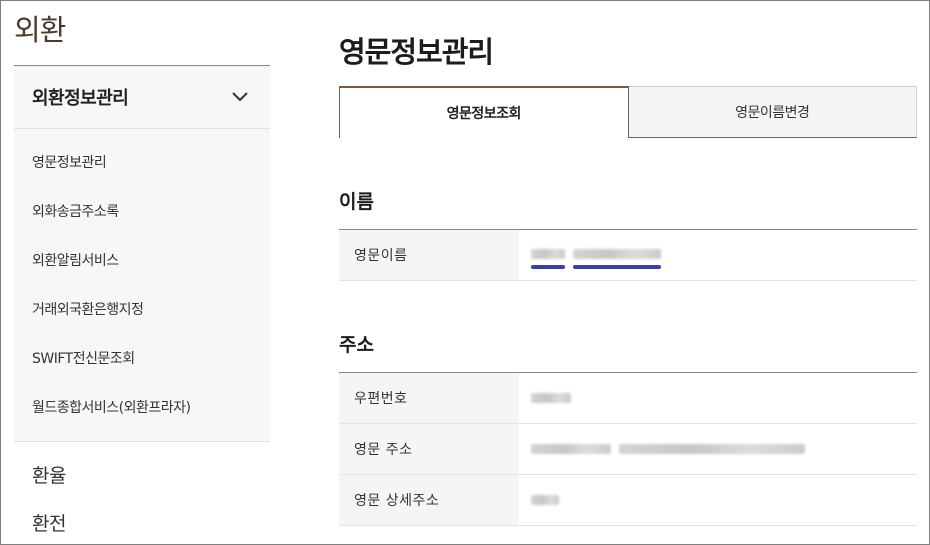 This screenshot has width=930, height=545. I want to click on row-label-english-name: 영문이름, so click(429, 255).